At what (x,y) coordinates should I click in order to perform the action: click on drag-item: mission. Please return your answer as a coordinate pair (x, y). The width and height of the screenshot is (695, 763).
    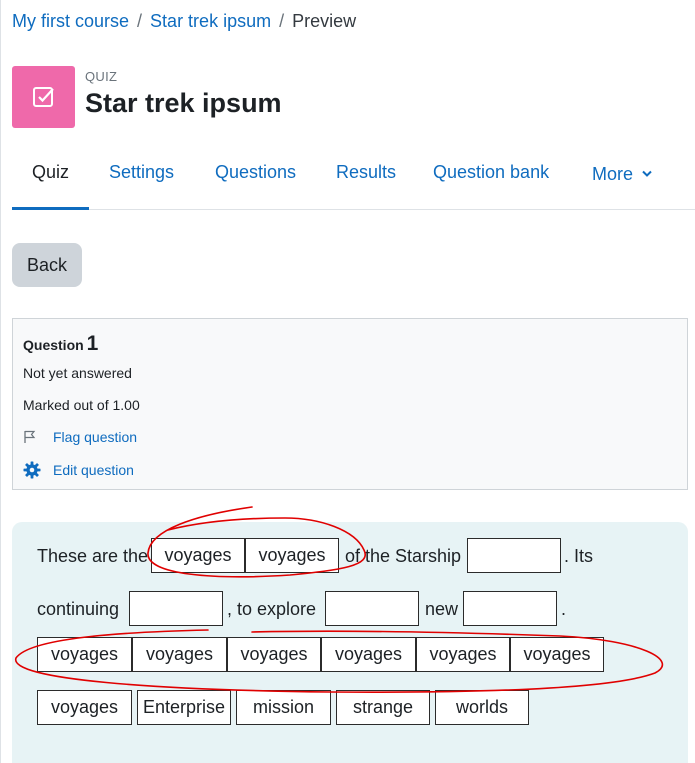
    Looking at the image, I should click on (283, 707).